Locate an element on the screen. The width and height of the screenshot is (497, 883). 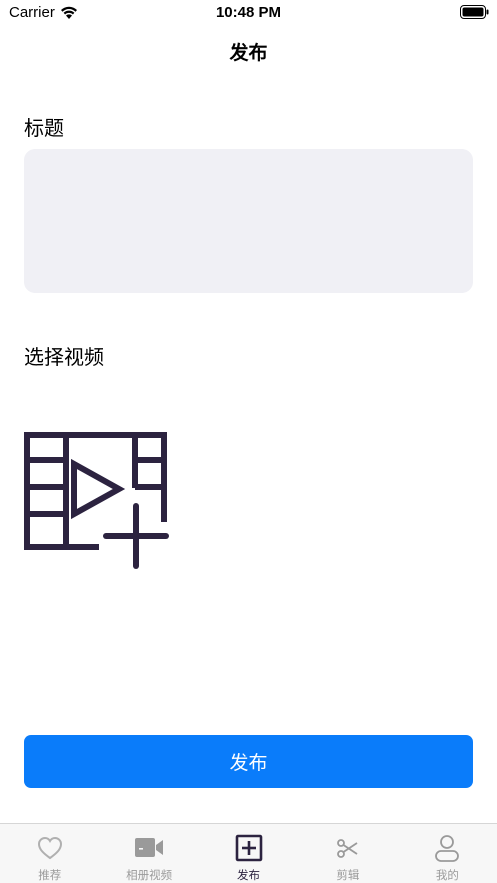
tab-recommend: 推荐 is located at coordinates (49, 853).